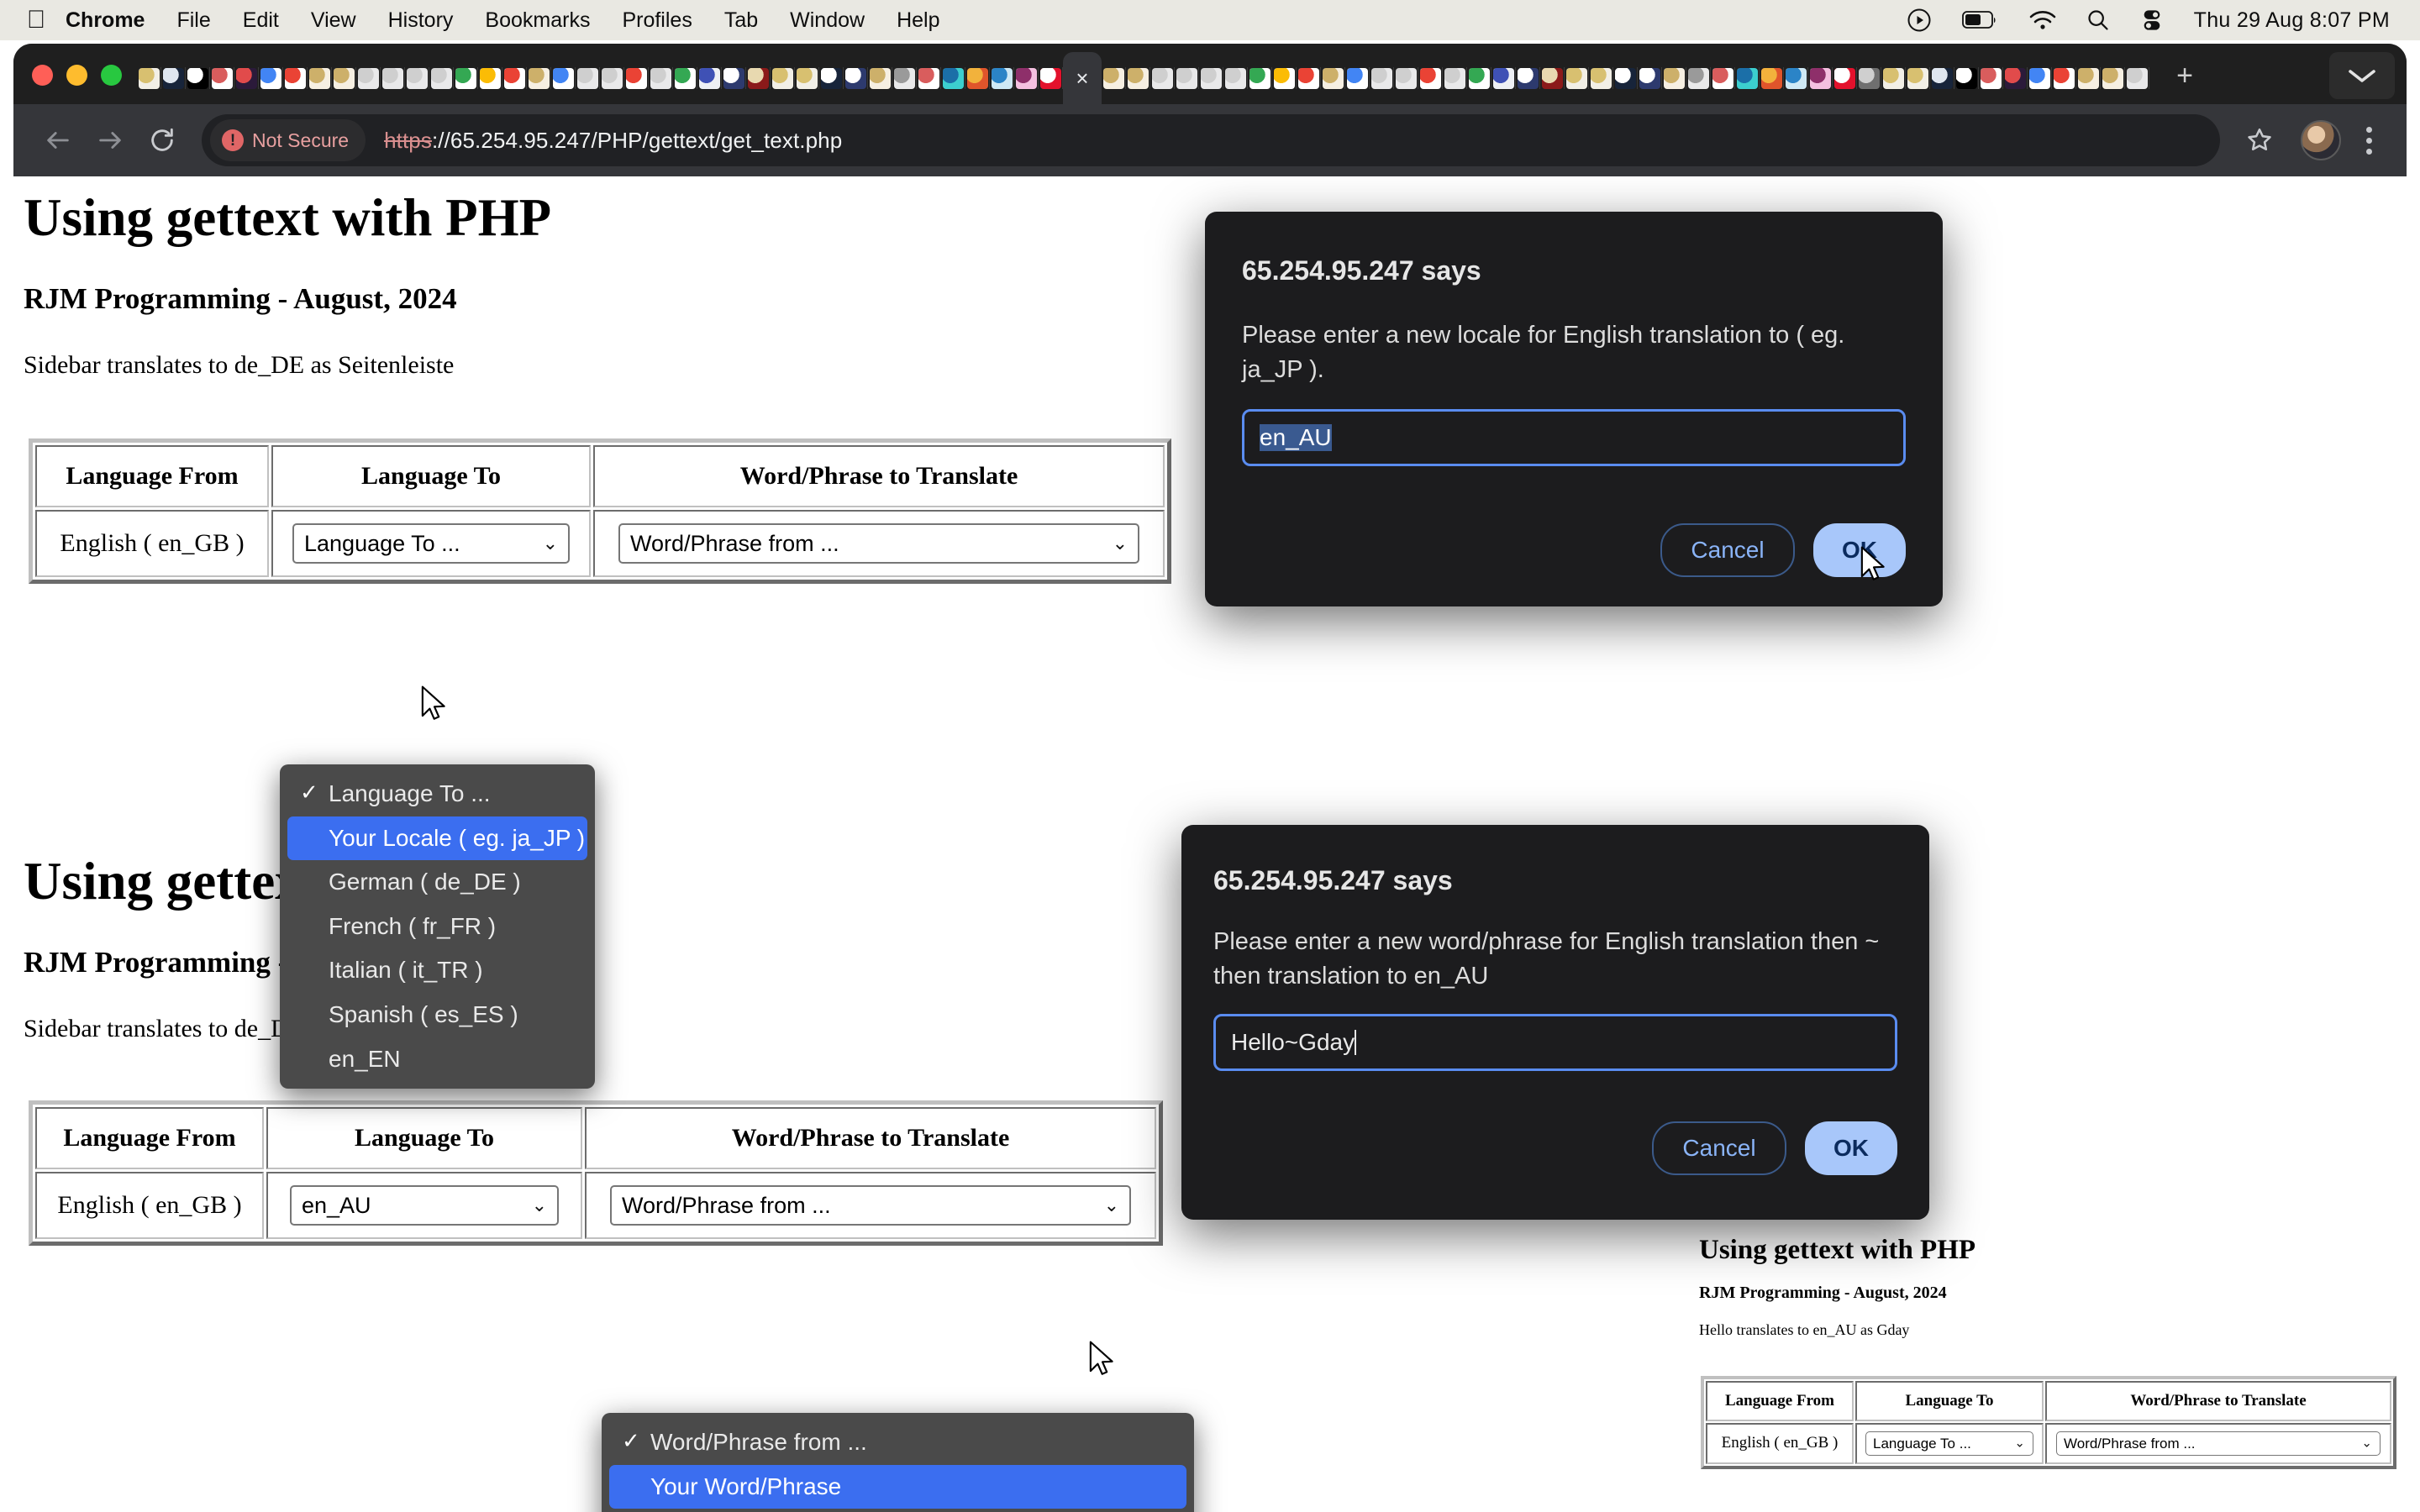 This screenshot has width=2420, height=1512. I want to click on word-phrase-select-wrap-3: Word/Phrase from ... ⌄, so click(2218, 1443).